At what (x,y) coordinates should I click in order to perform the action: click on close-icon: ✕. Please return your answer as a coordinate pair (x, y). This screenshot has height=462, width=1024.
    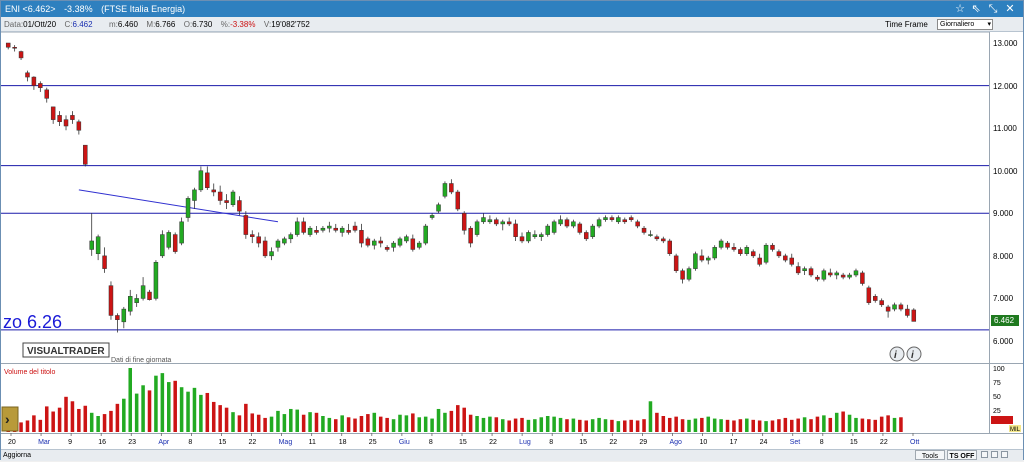
    Looking at the image, I should click on (1010, 9).